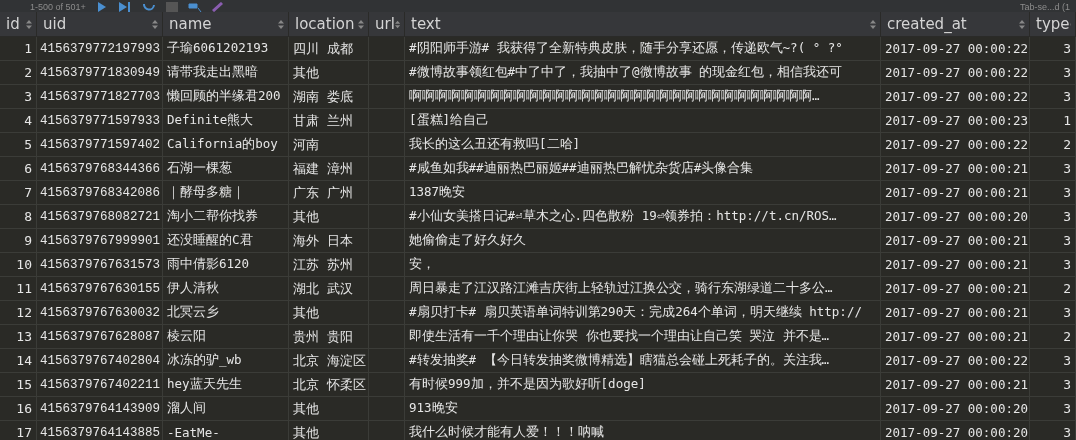  What do you see at coordinates (495, 144) in the screenshot?
I see `table-cell: 我长的这么丑还有救吗[二哈]` at bounding box center [495, 144].